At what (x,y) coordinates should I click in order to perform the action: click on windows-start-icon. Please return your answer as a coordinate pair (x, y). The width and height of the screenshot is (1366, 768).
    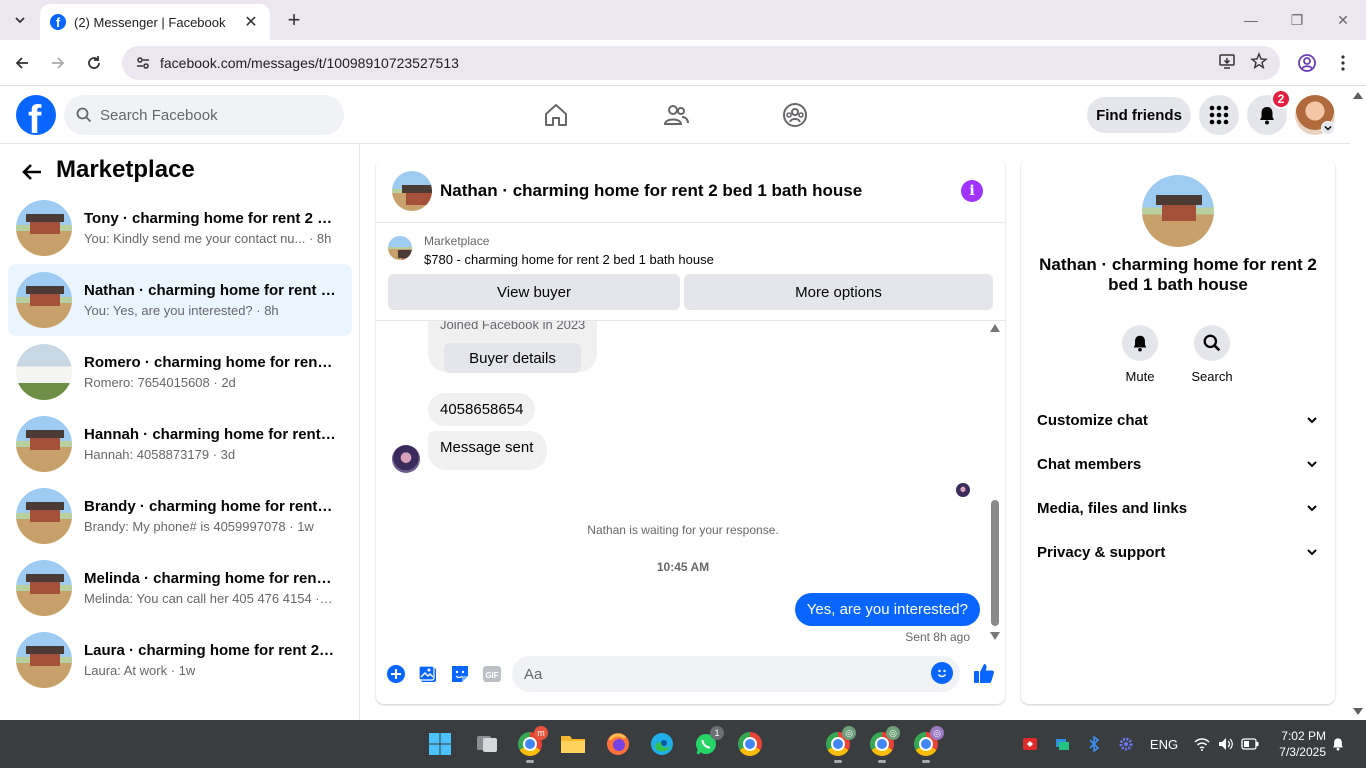
    Looking at the image, I should click on (440, 744).